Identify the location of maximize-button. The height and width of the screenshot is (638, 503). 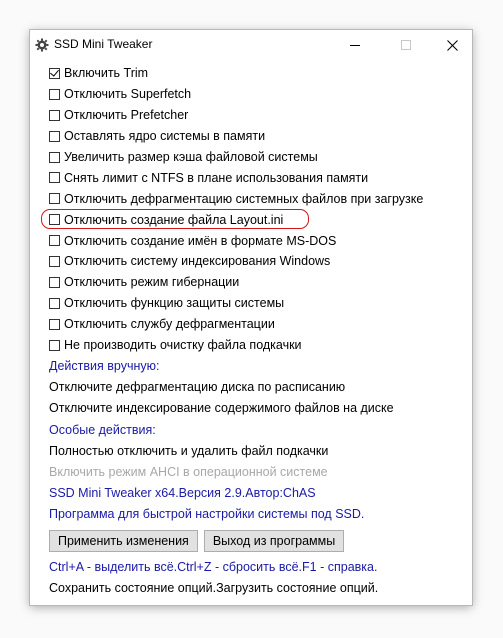
(406, 45).